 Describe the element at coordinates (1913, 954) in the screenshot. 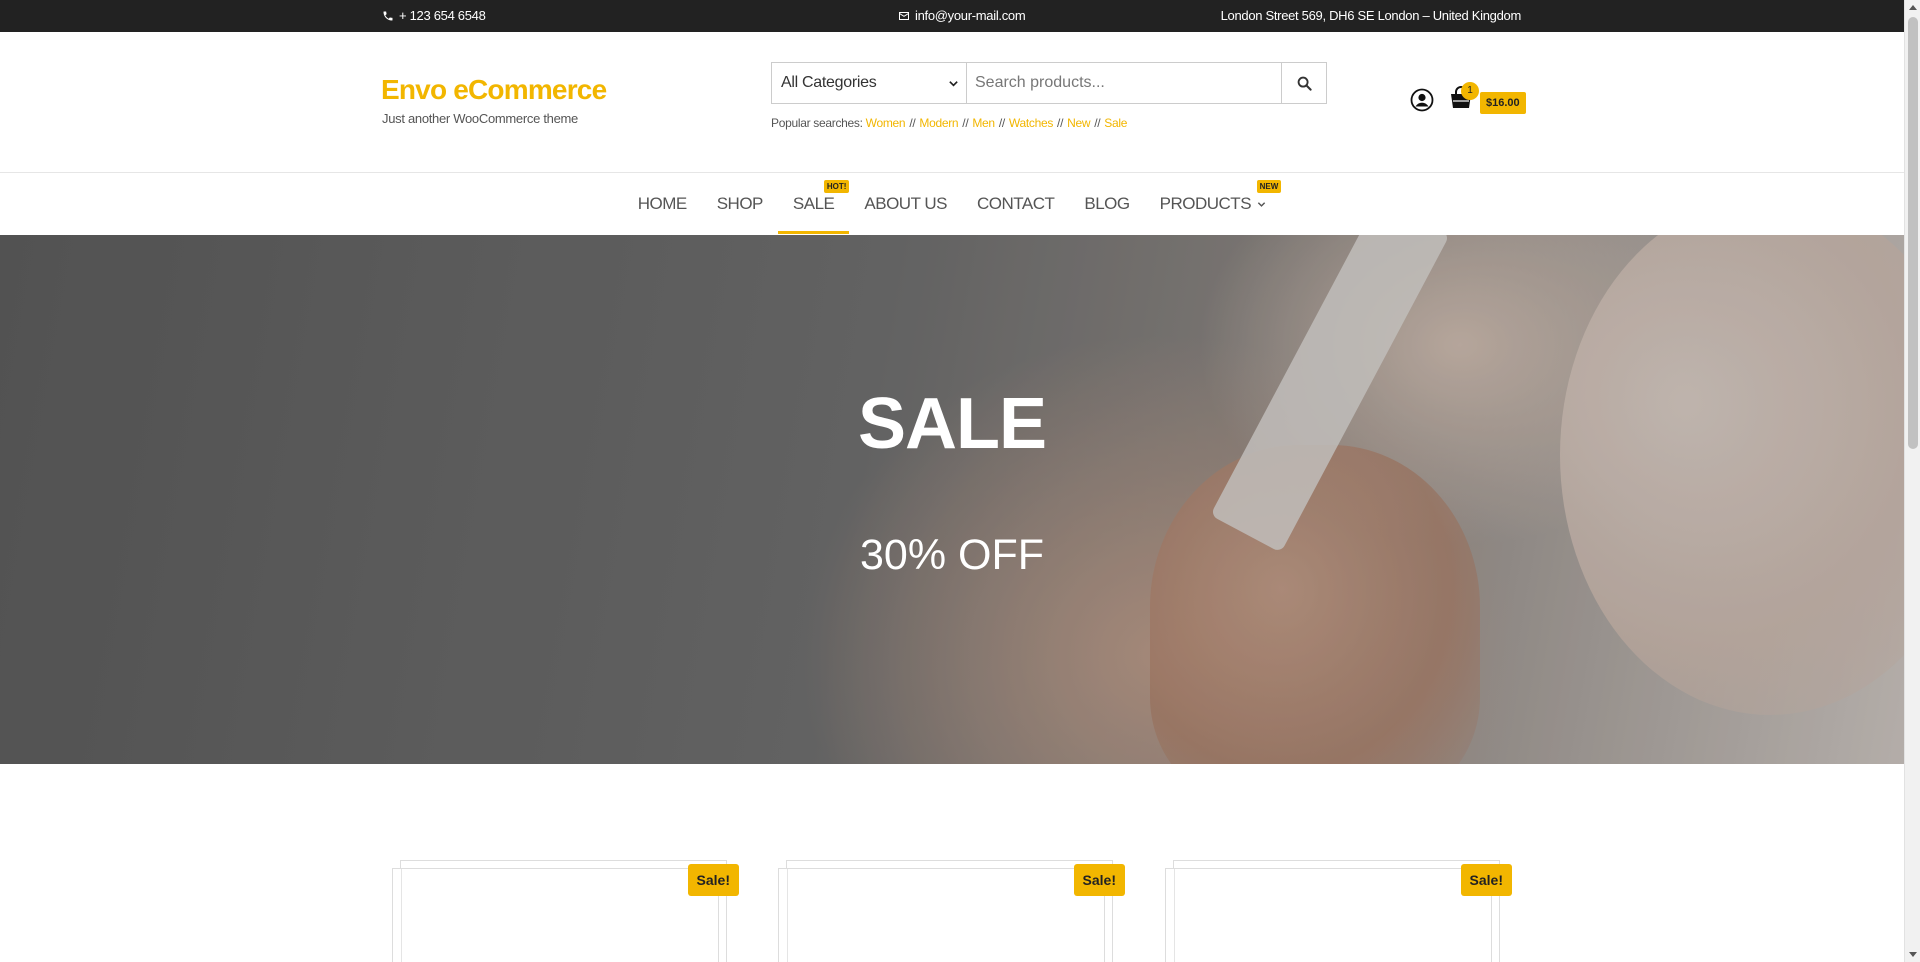

I see `scroll-down-icon` at that location.